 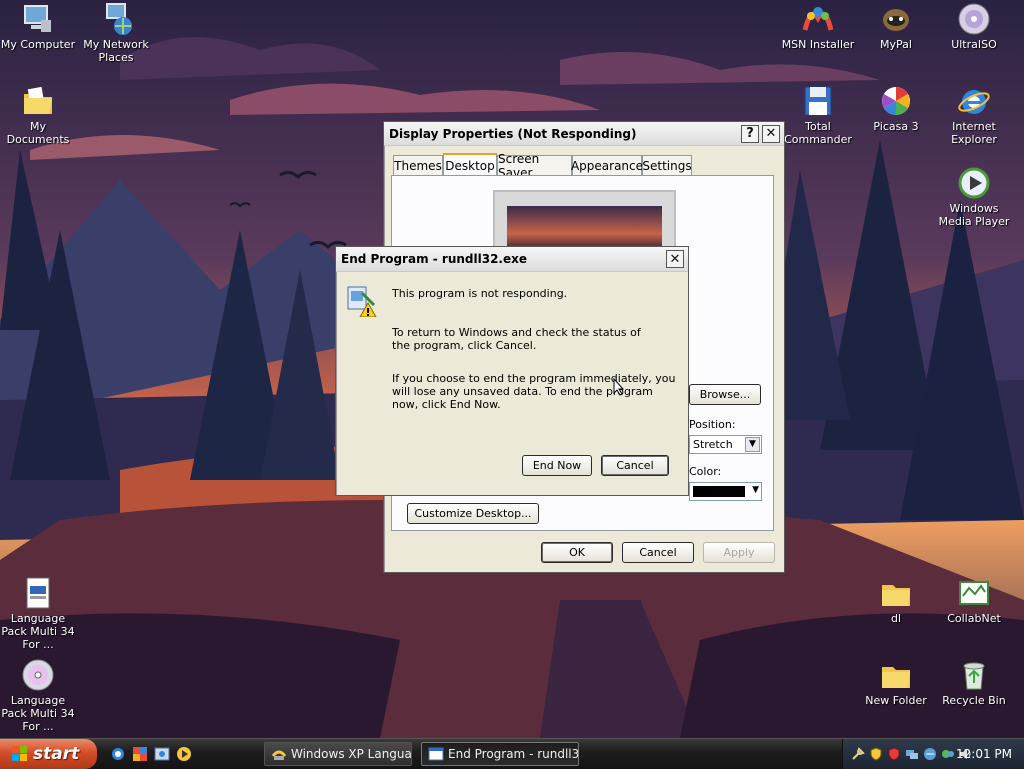 What do you see at coordinates (912, 754) in the screenshot?
I see `tray-network-icon` at bounding box center [912, 754].